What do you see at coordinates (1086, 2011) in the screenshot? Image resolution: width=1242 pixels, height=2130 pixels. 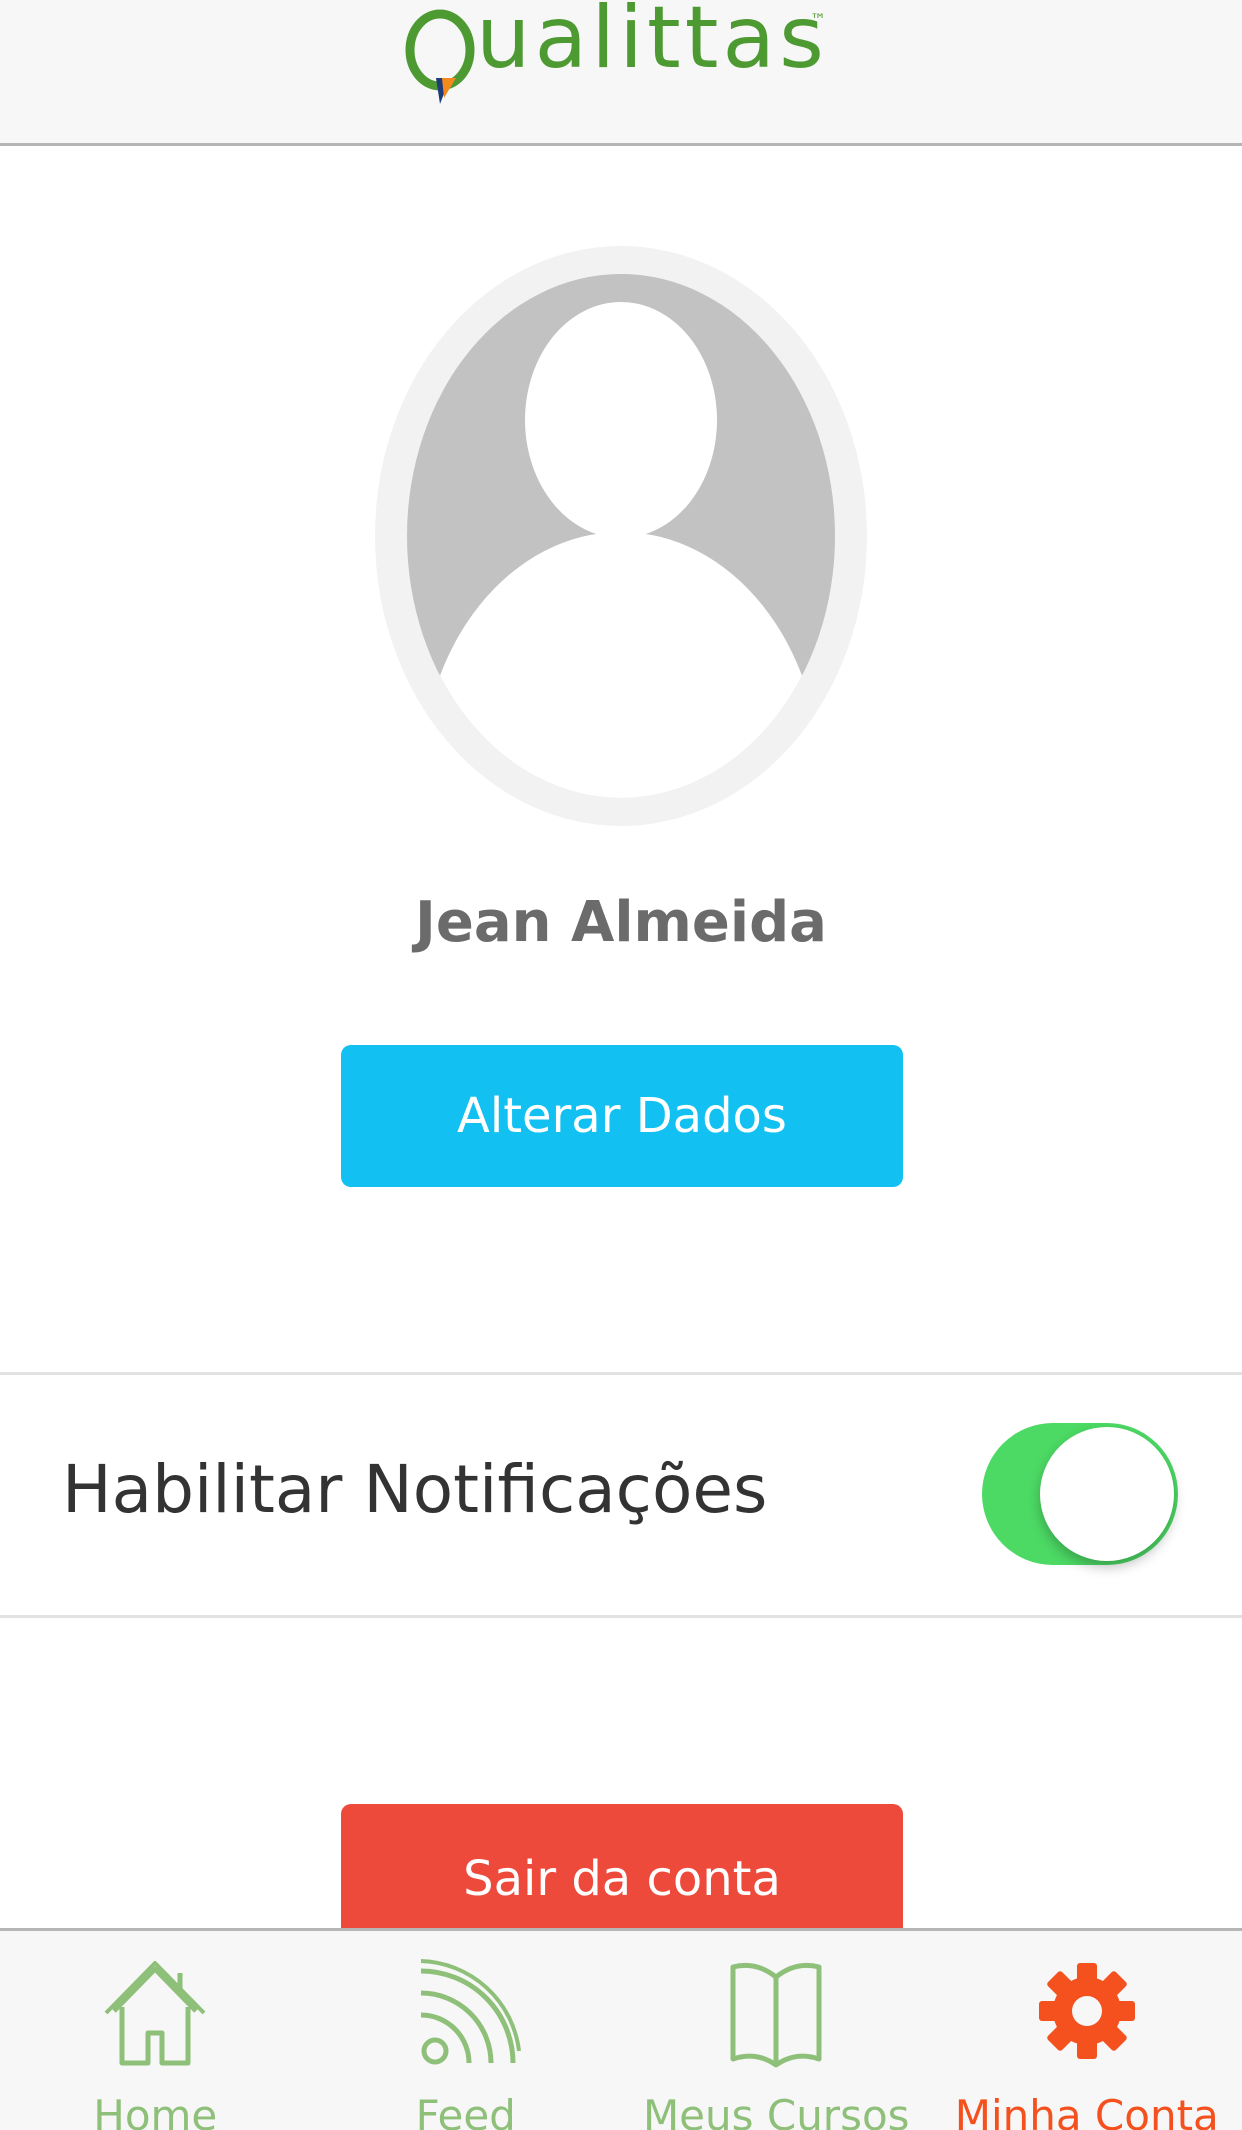 I see `gear-icon` at bounding box center [1086, 2011].